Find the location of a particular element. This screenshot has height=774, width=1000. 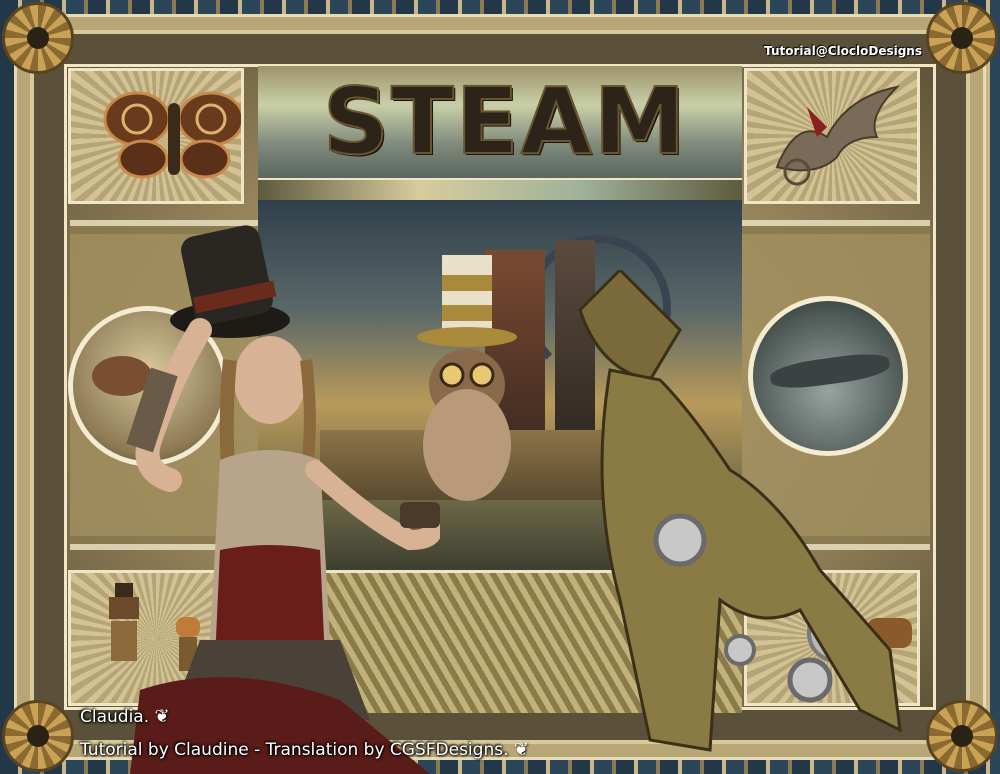

steam-title-text: STEAM is located at coordinates (505, 121).